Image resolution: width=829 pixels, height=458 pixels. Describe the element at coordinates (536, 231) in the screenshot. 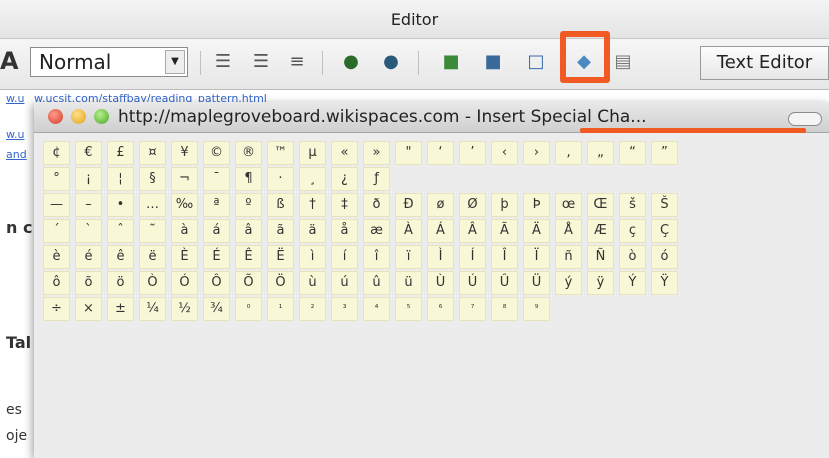

I see `character-cell: Ä` at that location.